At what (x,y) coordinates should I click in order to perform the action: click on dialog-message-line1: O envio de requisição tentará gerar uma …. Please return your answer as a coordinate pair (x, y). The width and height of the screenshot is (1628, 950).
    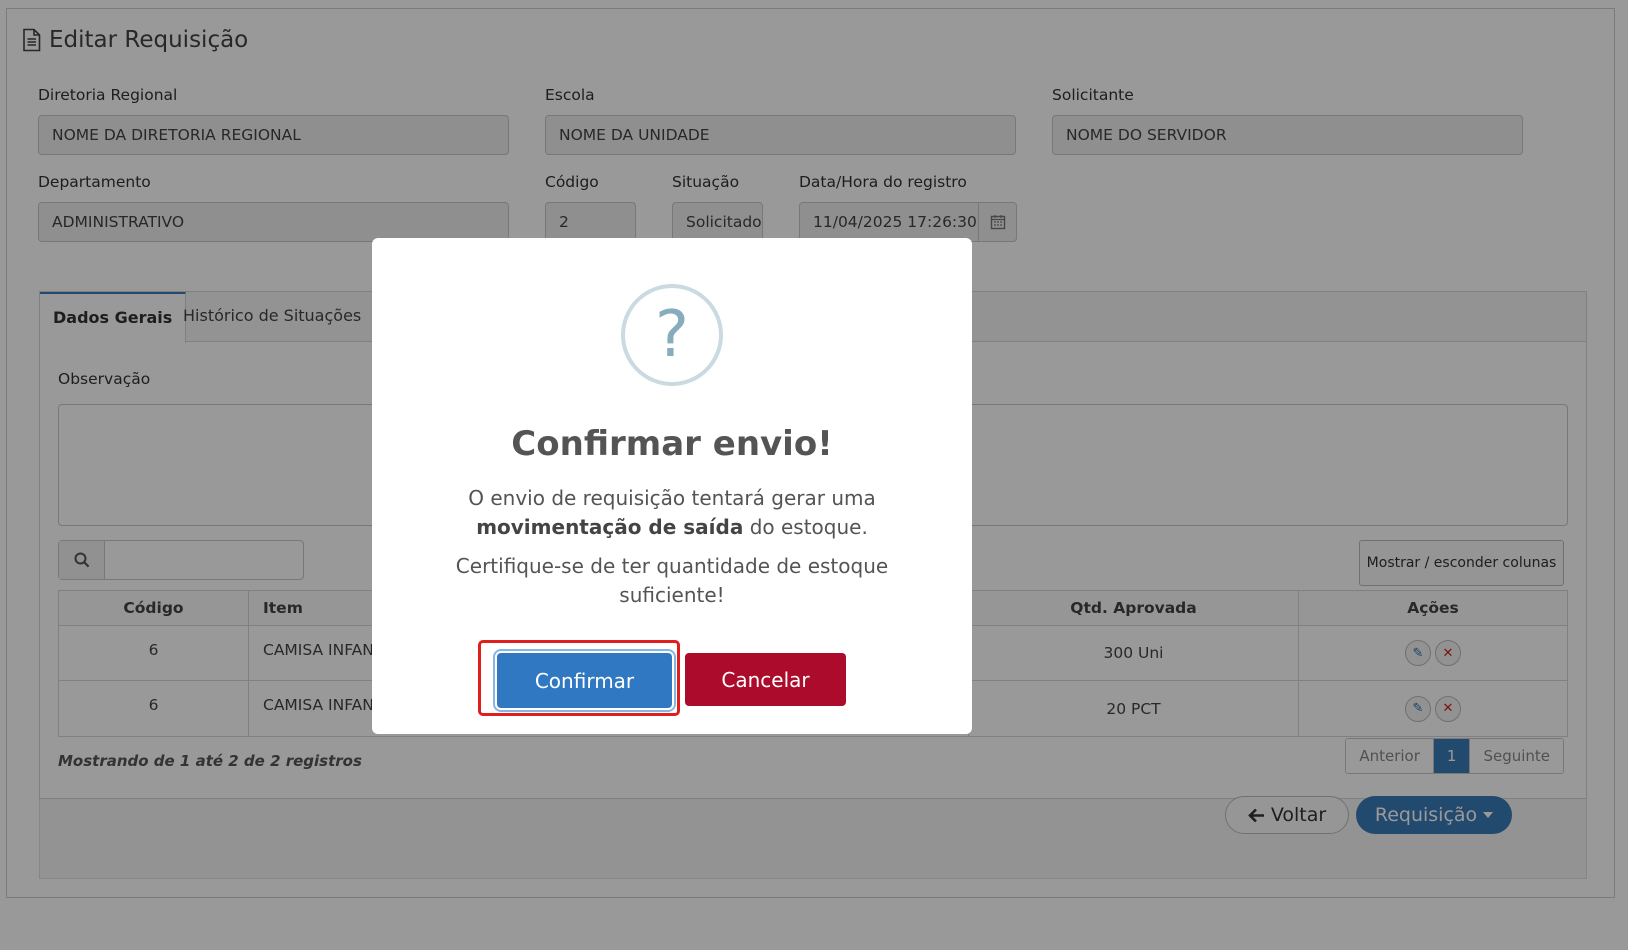
    Looking at the image, I should click on (672, 513).